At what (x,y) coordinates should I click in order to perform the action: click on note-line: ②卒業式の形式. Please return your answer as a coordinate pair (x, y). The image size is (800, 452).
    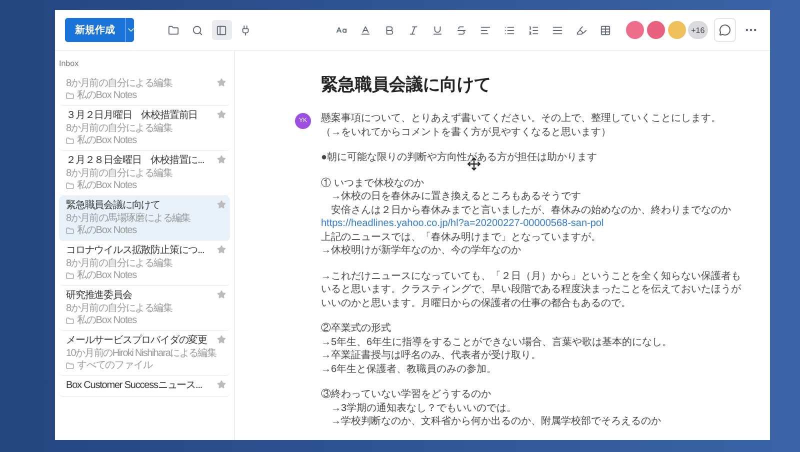
    Looking at the image, I should click on (356, 329).